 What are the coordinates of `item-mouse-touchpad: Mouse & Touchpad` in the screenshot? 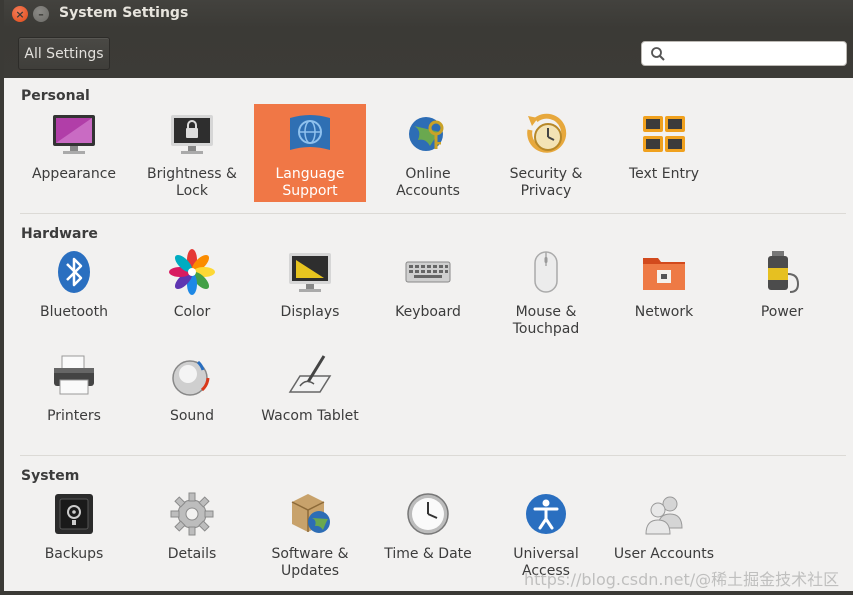 It's located at (546, 291).